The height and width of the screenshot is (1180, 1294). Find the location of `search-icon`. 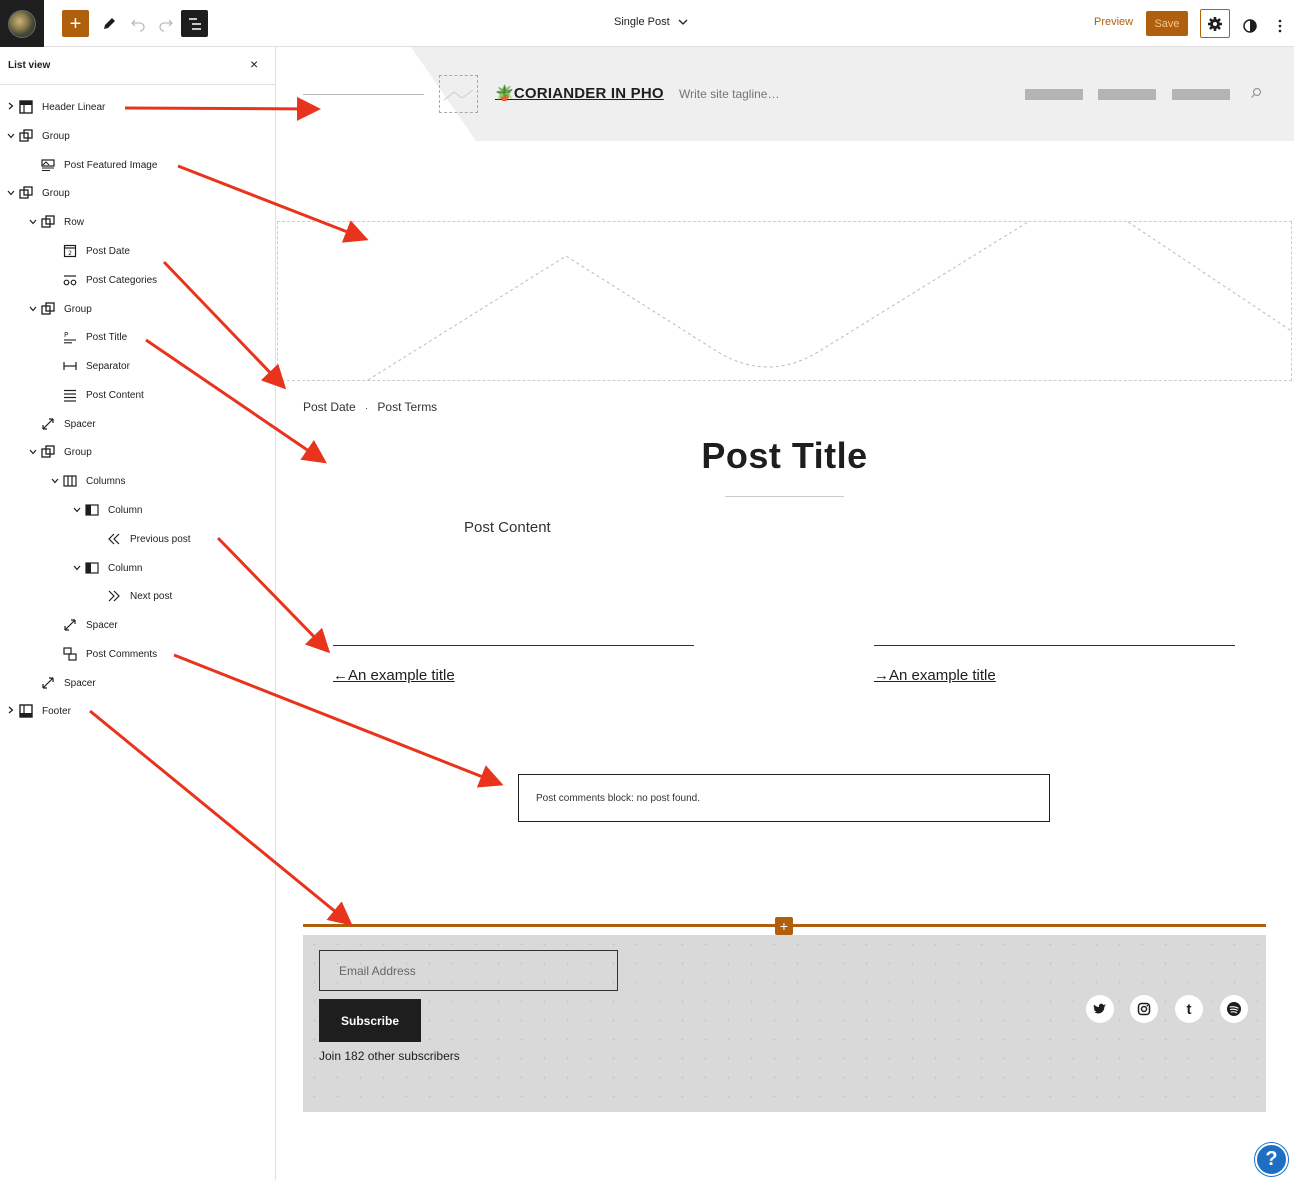

search-icon is located at coordinates (1256, 93).